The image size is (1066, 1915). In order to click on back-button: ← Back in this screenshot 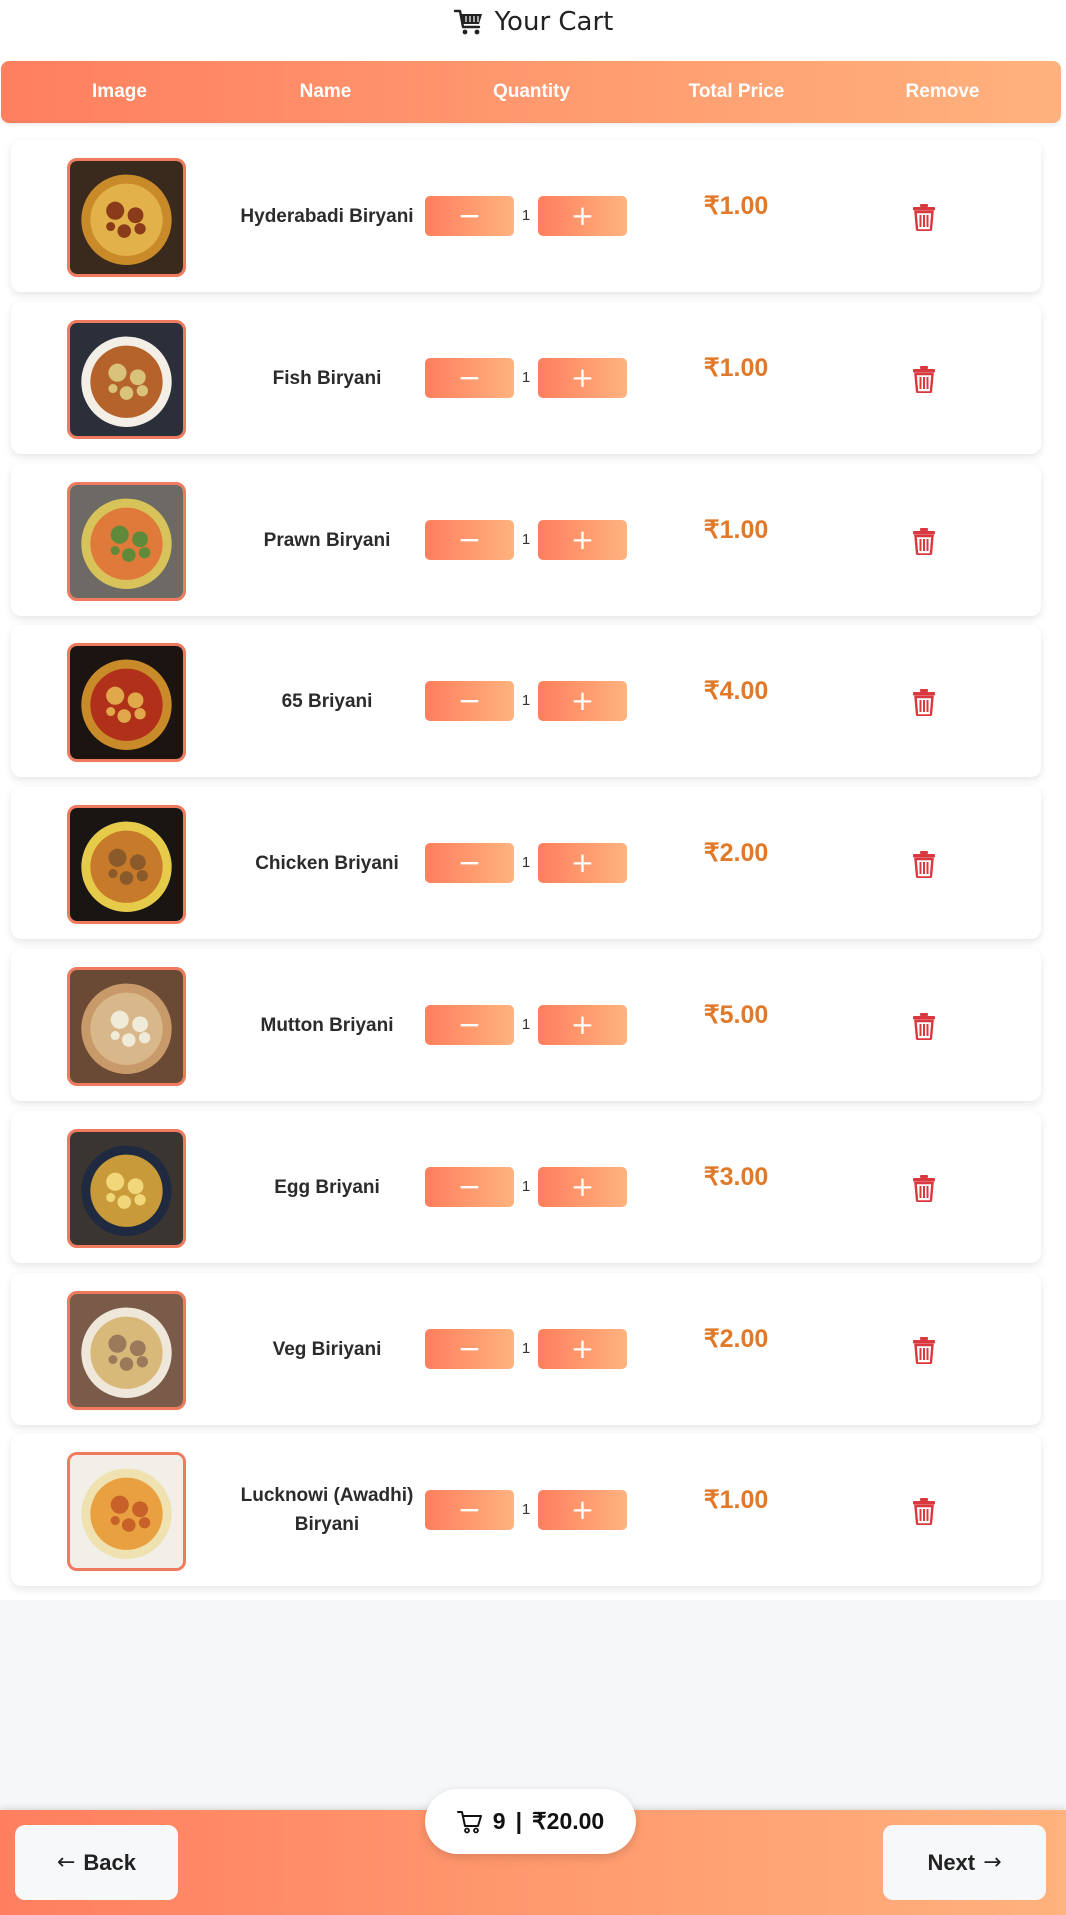, I will do `click(96, 1862)`.